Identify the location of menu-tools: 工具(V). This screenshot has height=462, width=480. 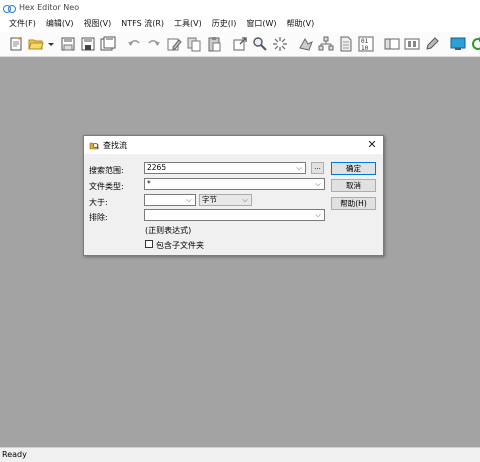
(188, 23).